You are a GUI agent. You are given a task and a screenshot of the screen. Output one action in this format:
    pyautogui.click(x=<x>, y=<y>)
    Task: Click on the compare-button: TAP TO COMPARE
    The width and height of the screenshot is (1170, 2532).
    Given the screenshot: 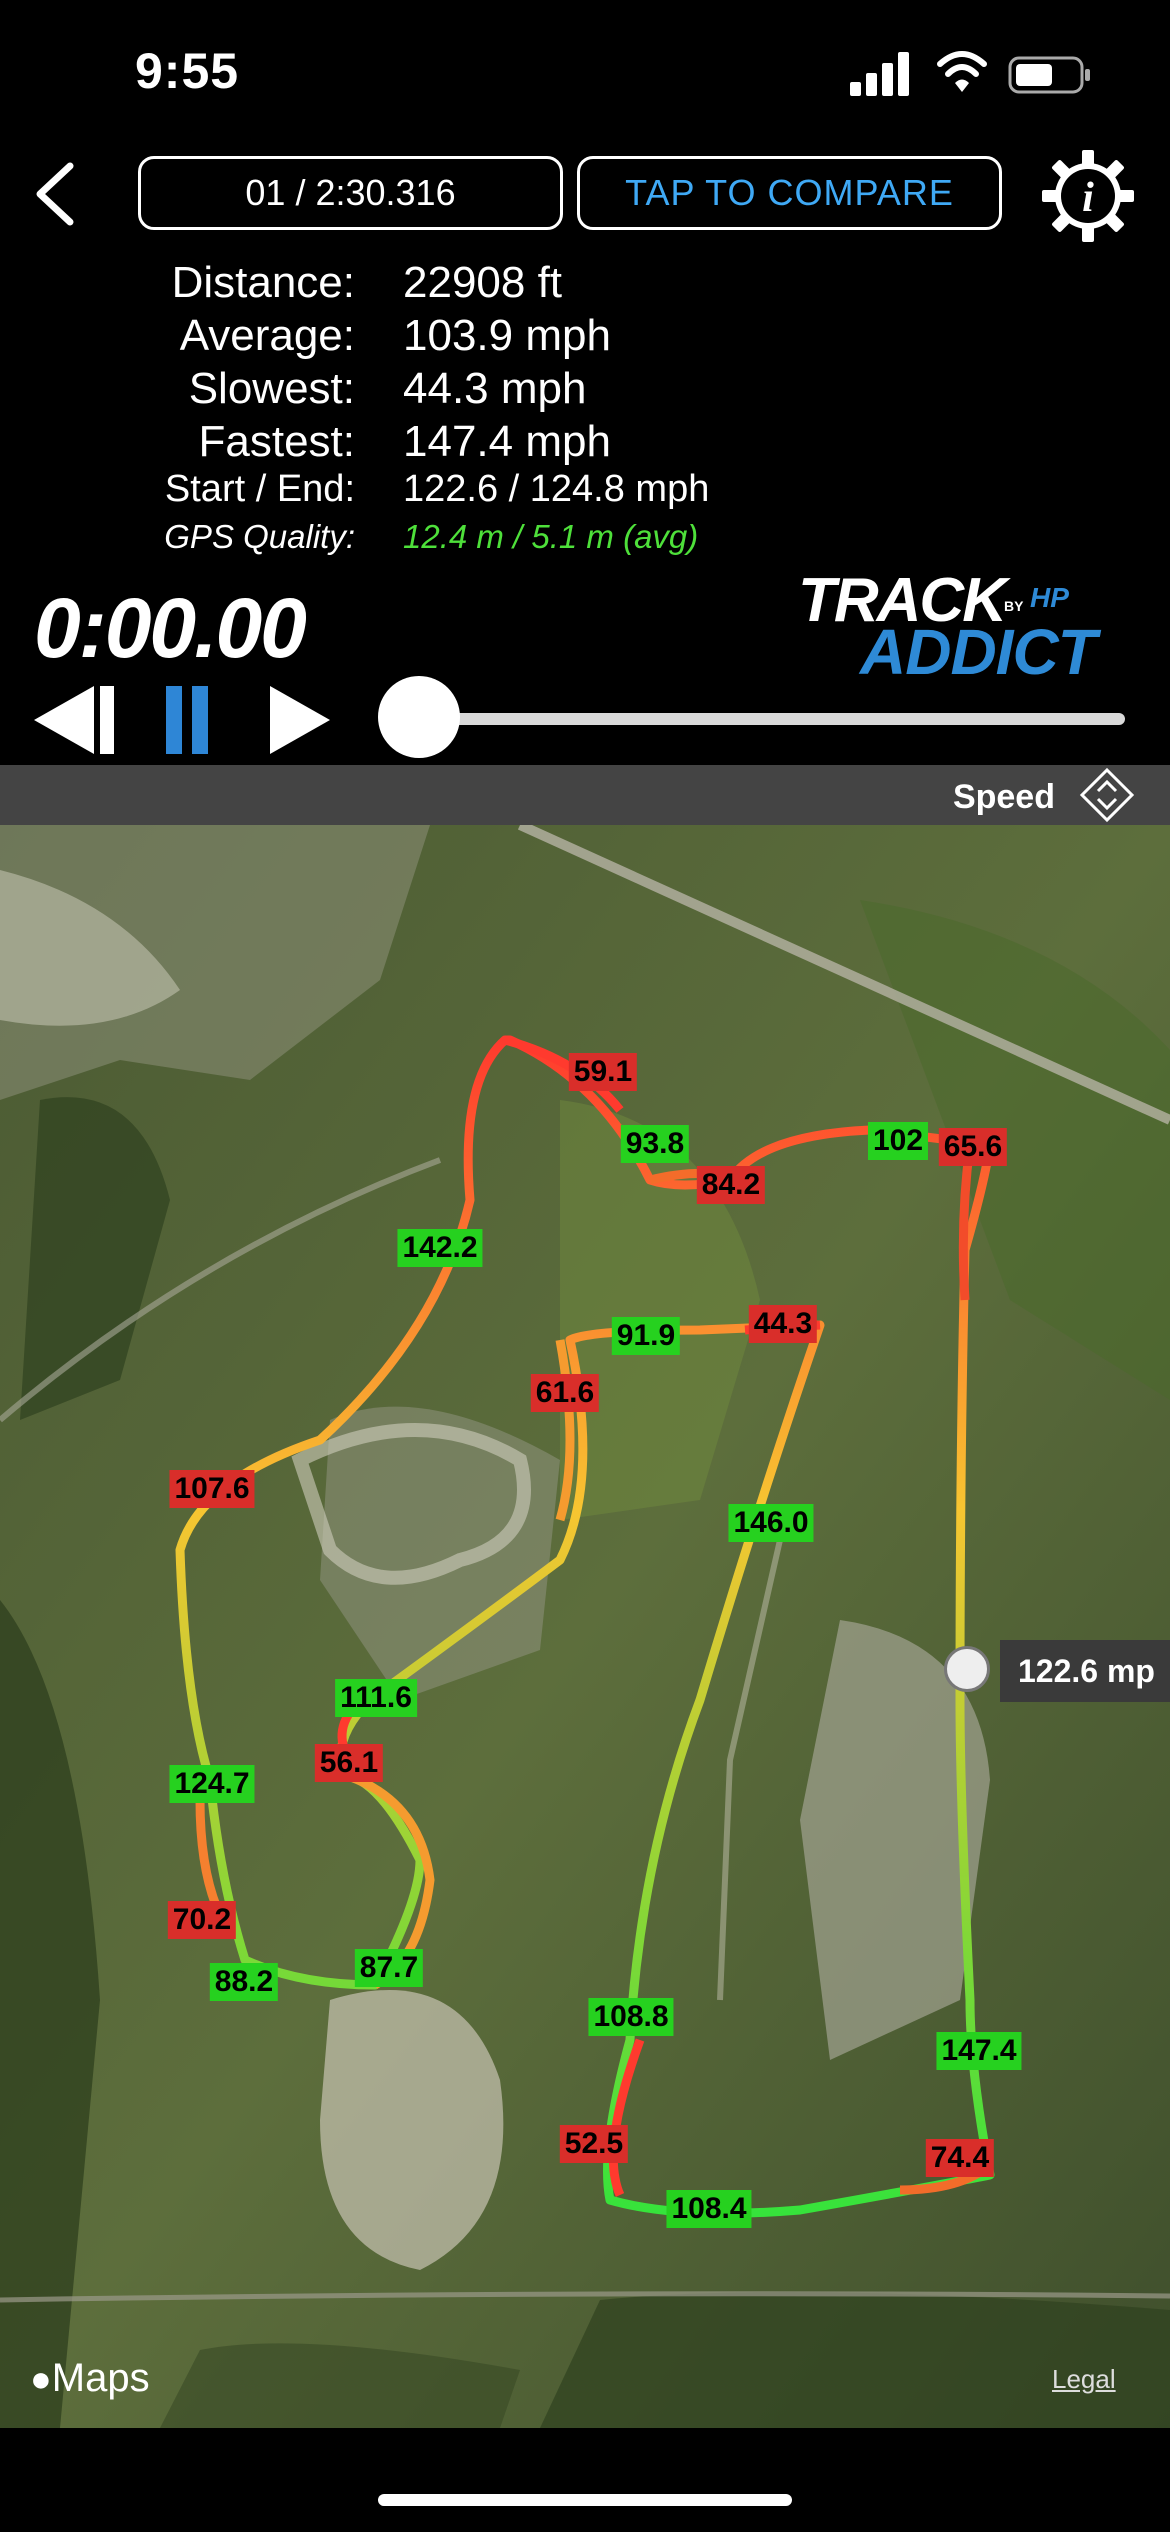 What is the action you would take?
    pyautogui.click(x=789, y=193)
    